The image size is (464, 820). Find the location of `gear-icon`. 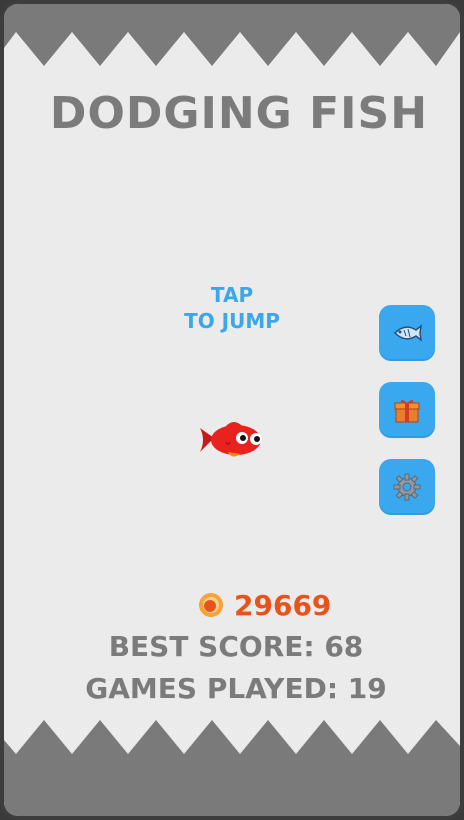

gear-icon is located at coordinates (407, 487).